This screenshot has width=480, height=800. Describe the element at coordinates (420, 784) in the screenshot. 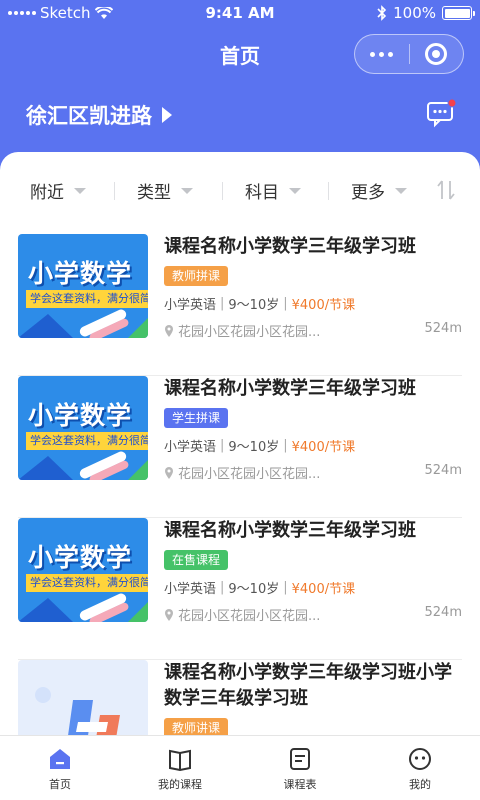

I see `tab-label: 我的` at that location.